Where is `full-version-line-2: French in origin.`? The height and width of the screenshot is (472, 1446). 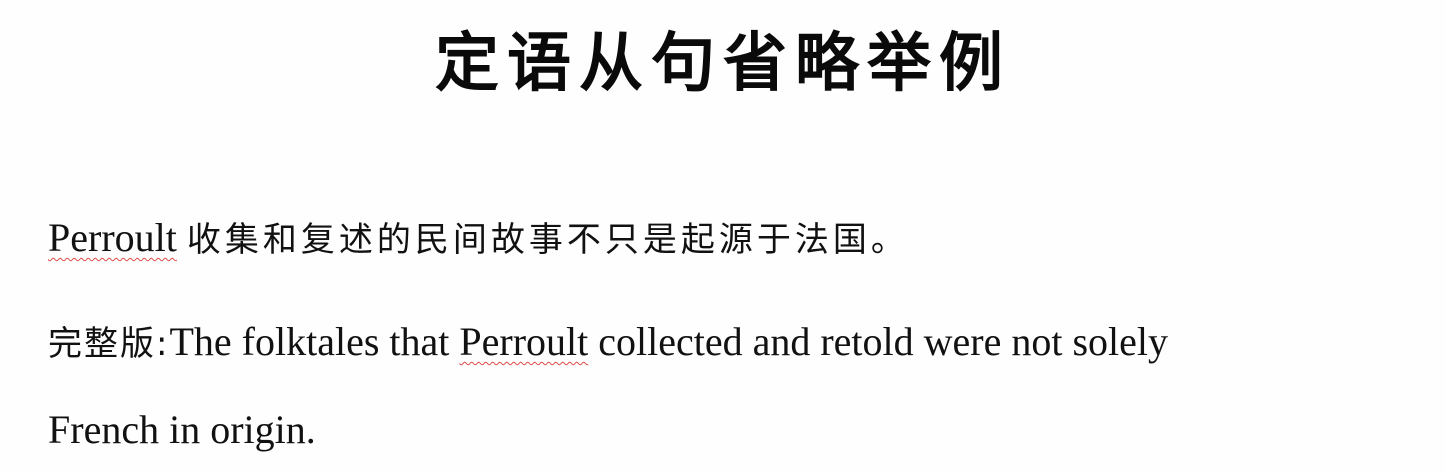
full-version-line-2: French in origin. is located at coordinates (182, 429).